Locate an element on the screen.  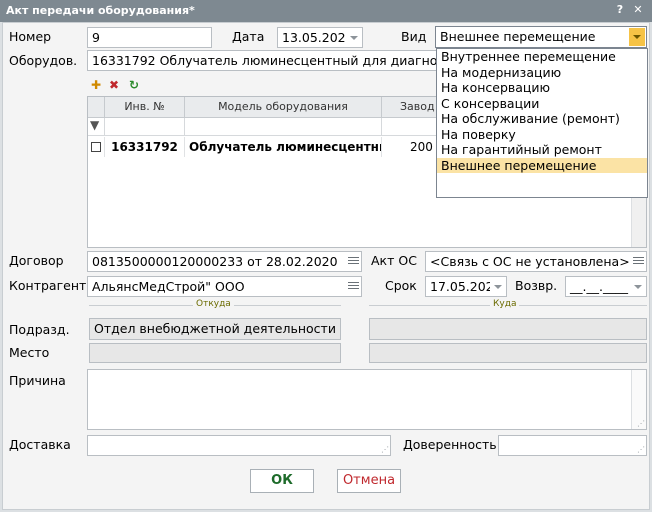
contract-label: Договор is located at coordinates (36, 260).